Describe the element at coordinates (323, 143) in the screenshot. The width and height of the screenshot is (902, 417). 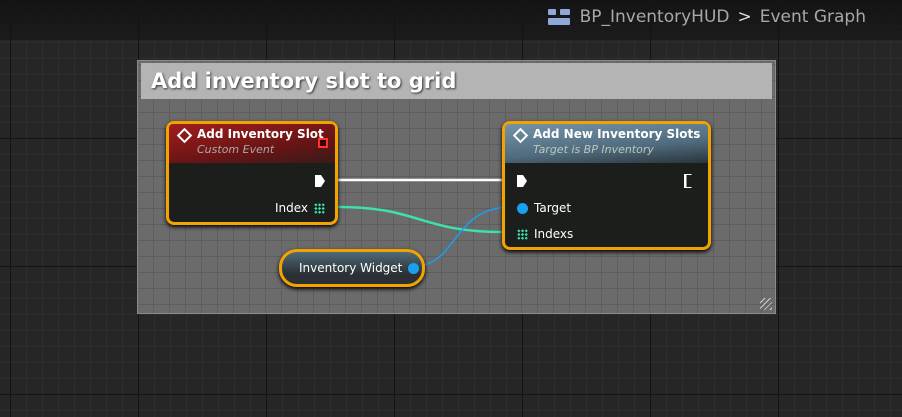
I see `delegate-pin` at that location.